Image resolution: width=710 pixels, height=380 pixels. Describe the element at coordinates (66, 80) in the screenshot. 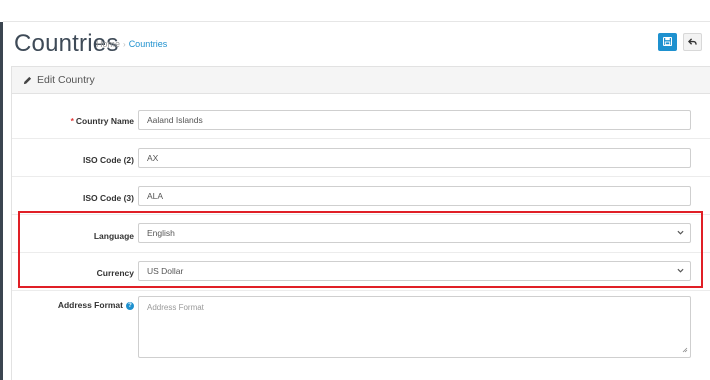

I see `panel-title: Edit Country` at that location.